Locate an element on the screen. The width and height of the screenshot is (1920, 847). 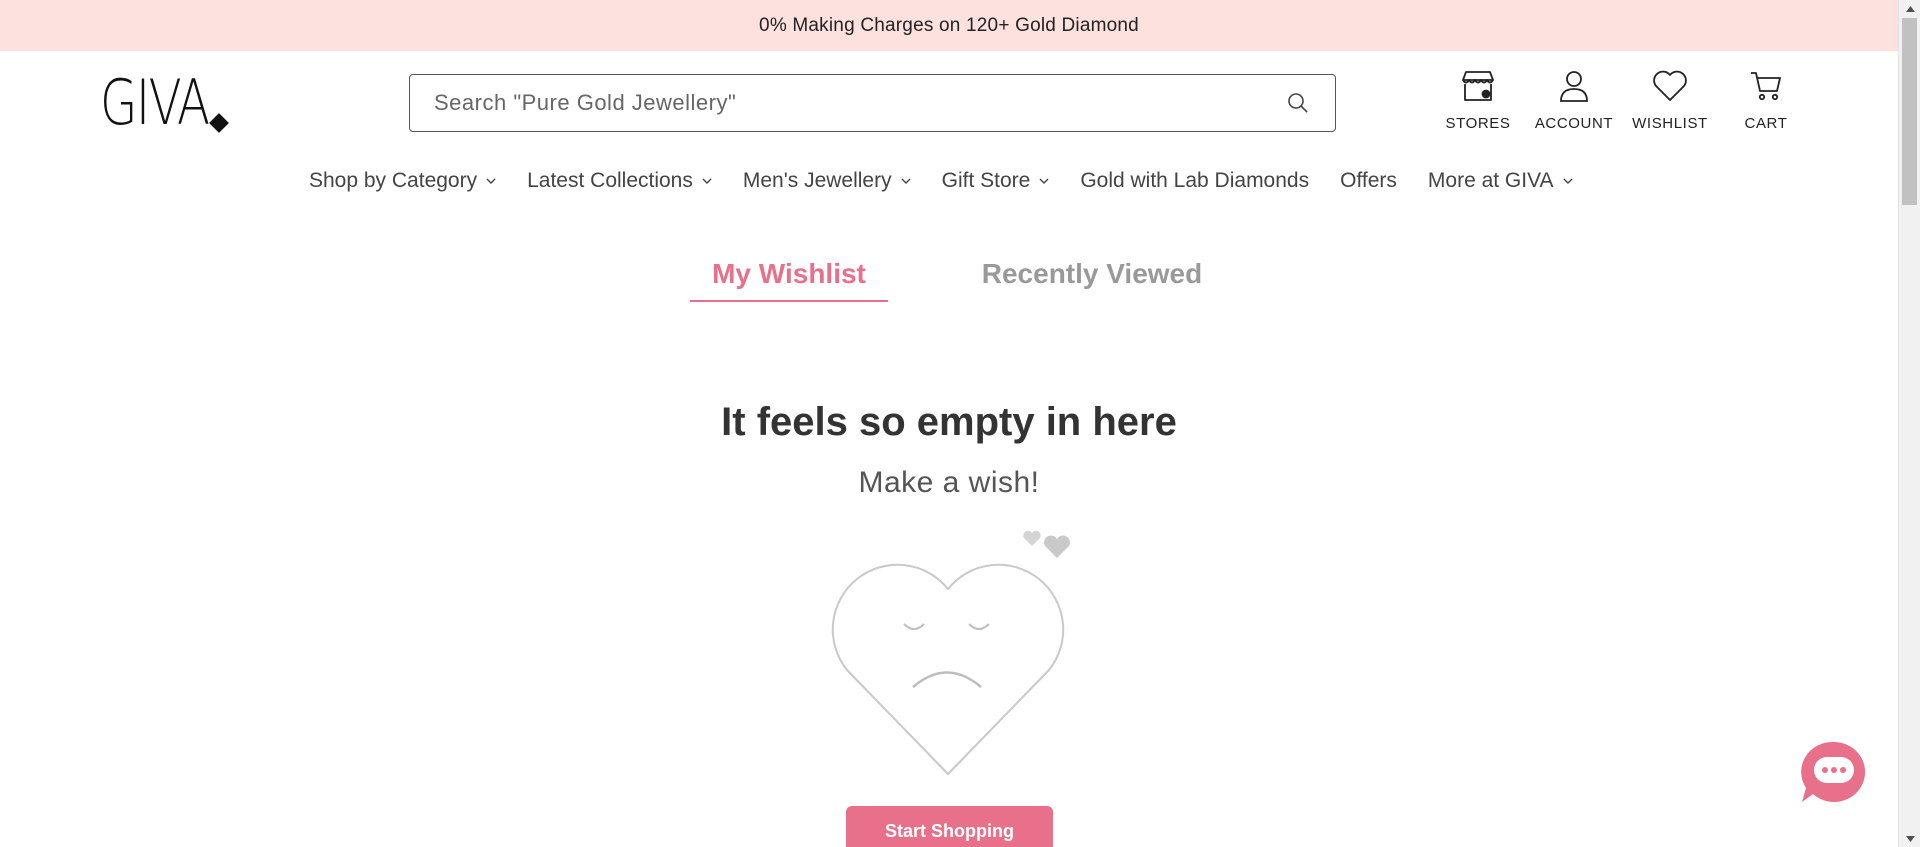
wishlist-tabs: My Wishlist Recently Viewed is located at coordinates (950, 282).